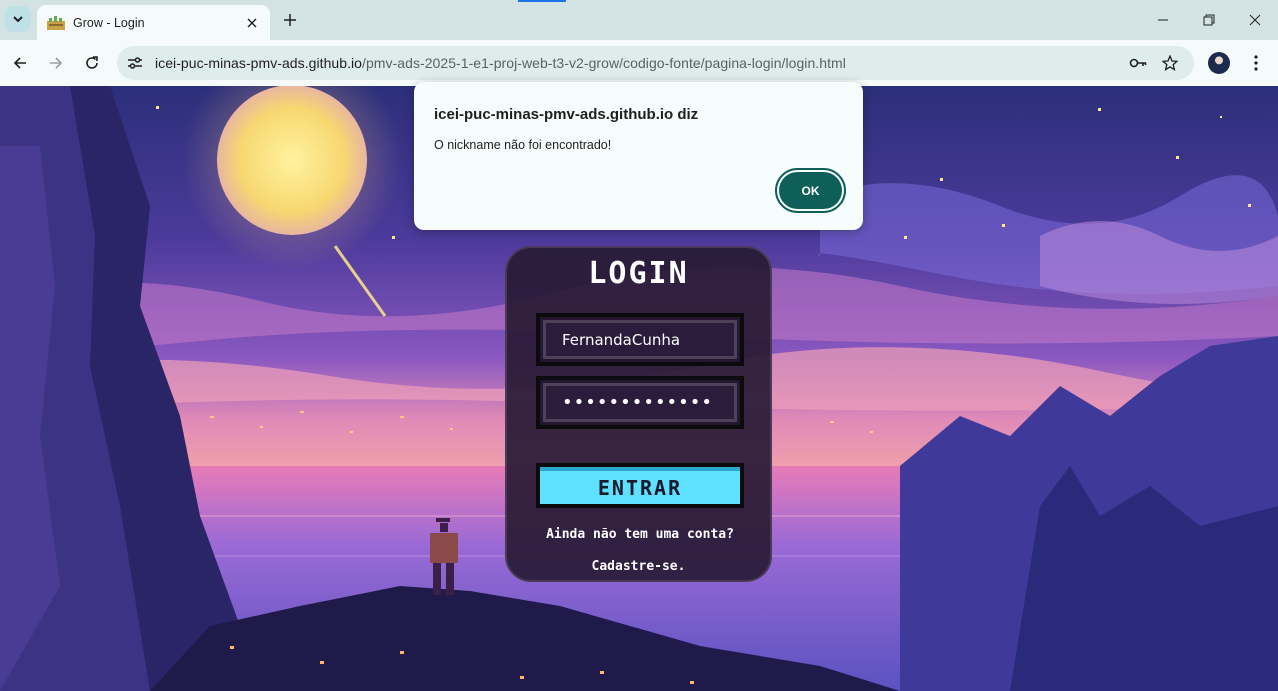 This screenshot has height=691, width=1278. I want to click on tab-title: Grow - Login, so click(109, 22).